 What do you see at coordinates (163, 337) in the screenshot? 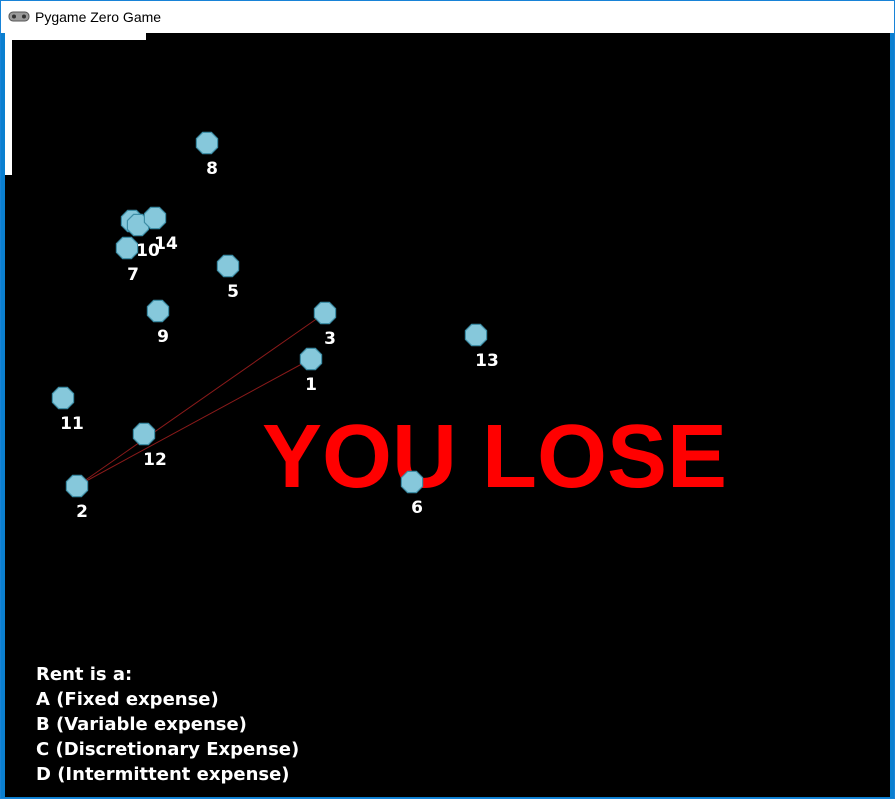
I see `node-label-9: 9` at bounding box center [163, 337].